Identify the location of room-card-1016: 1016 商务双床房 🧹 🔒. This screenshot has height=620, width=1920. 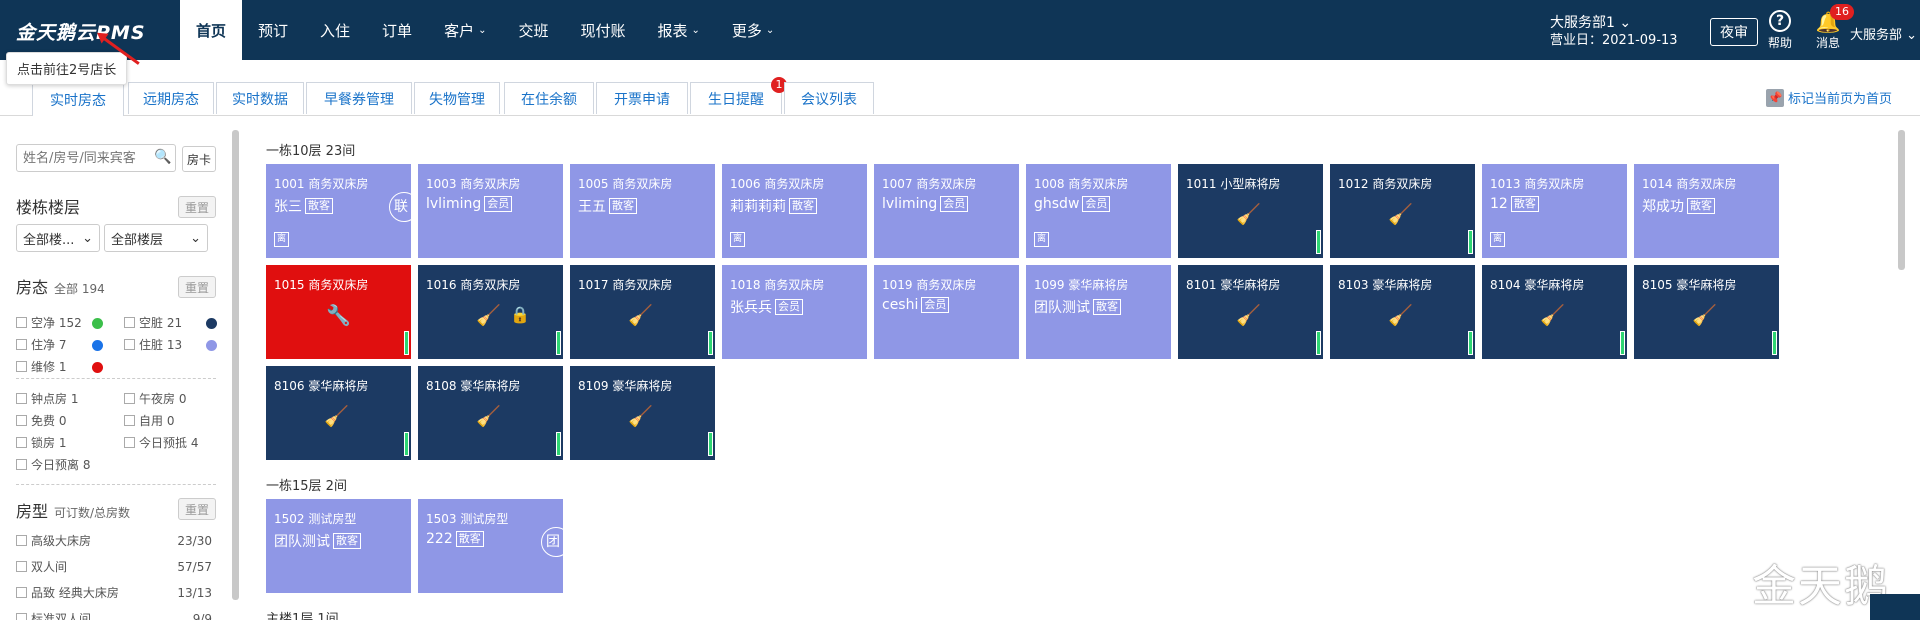
(490, 312).